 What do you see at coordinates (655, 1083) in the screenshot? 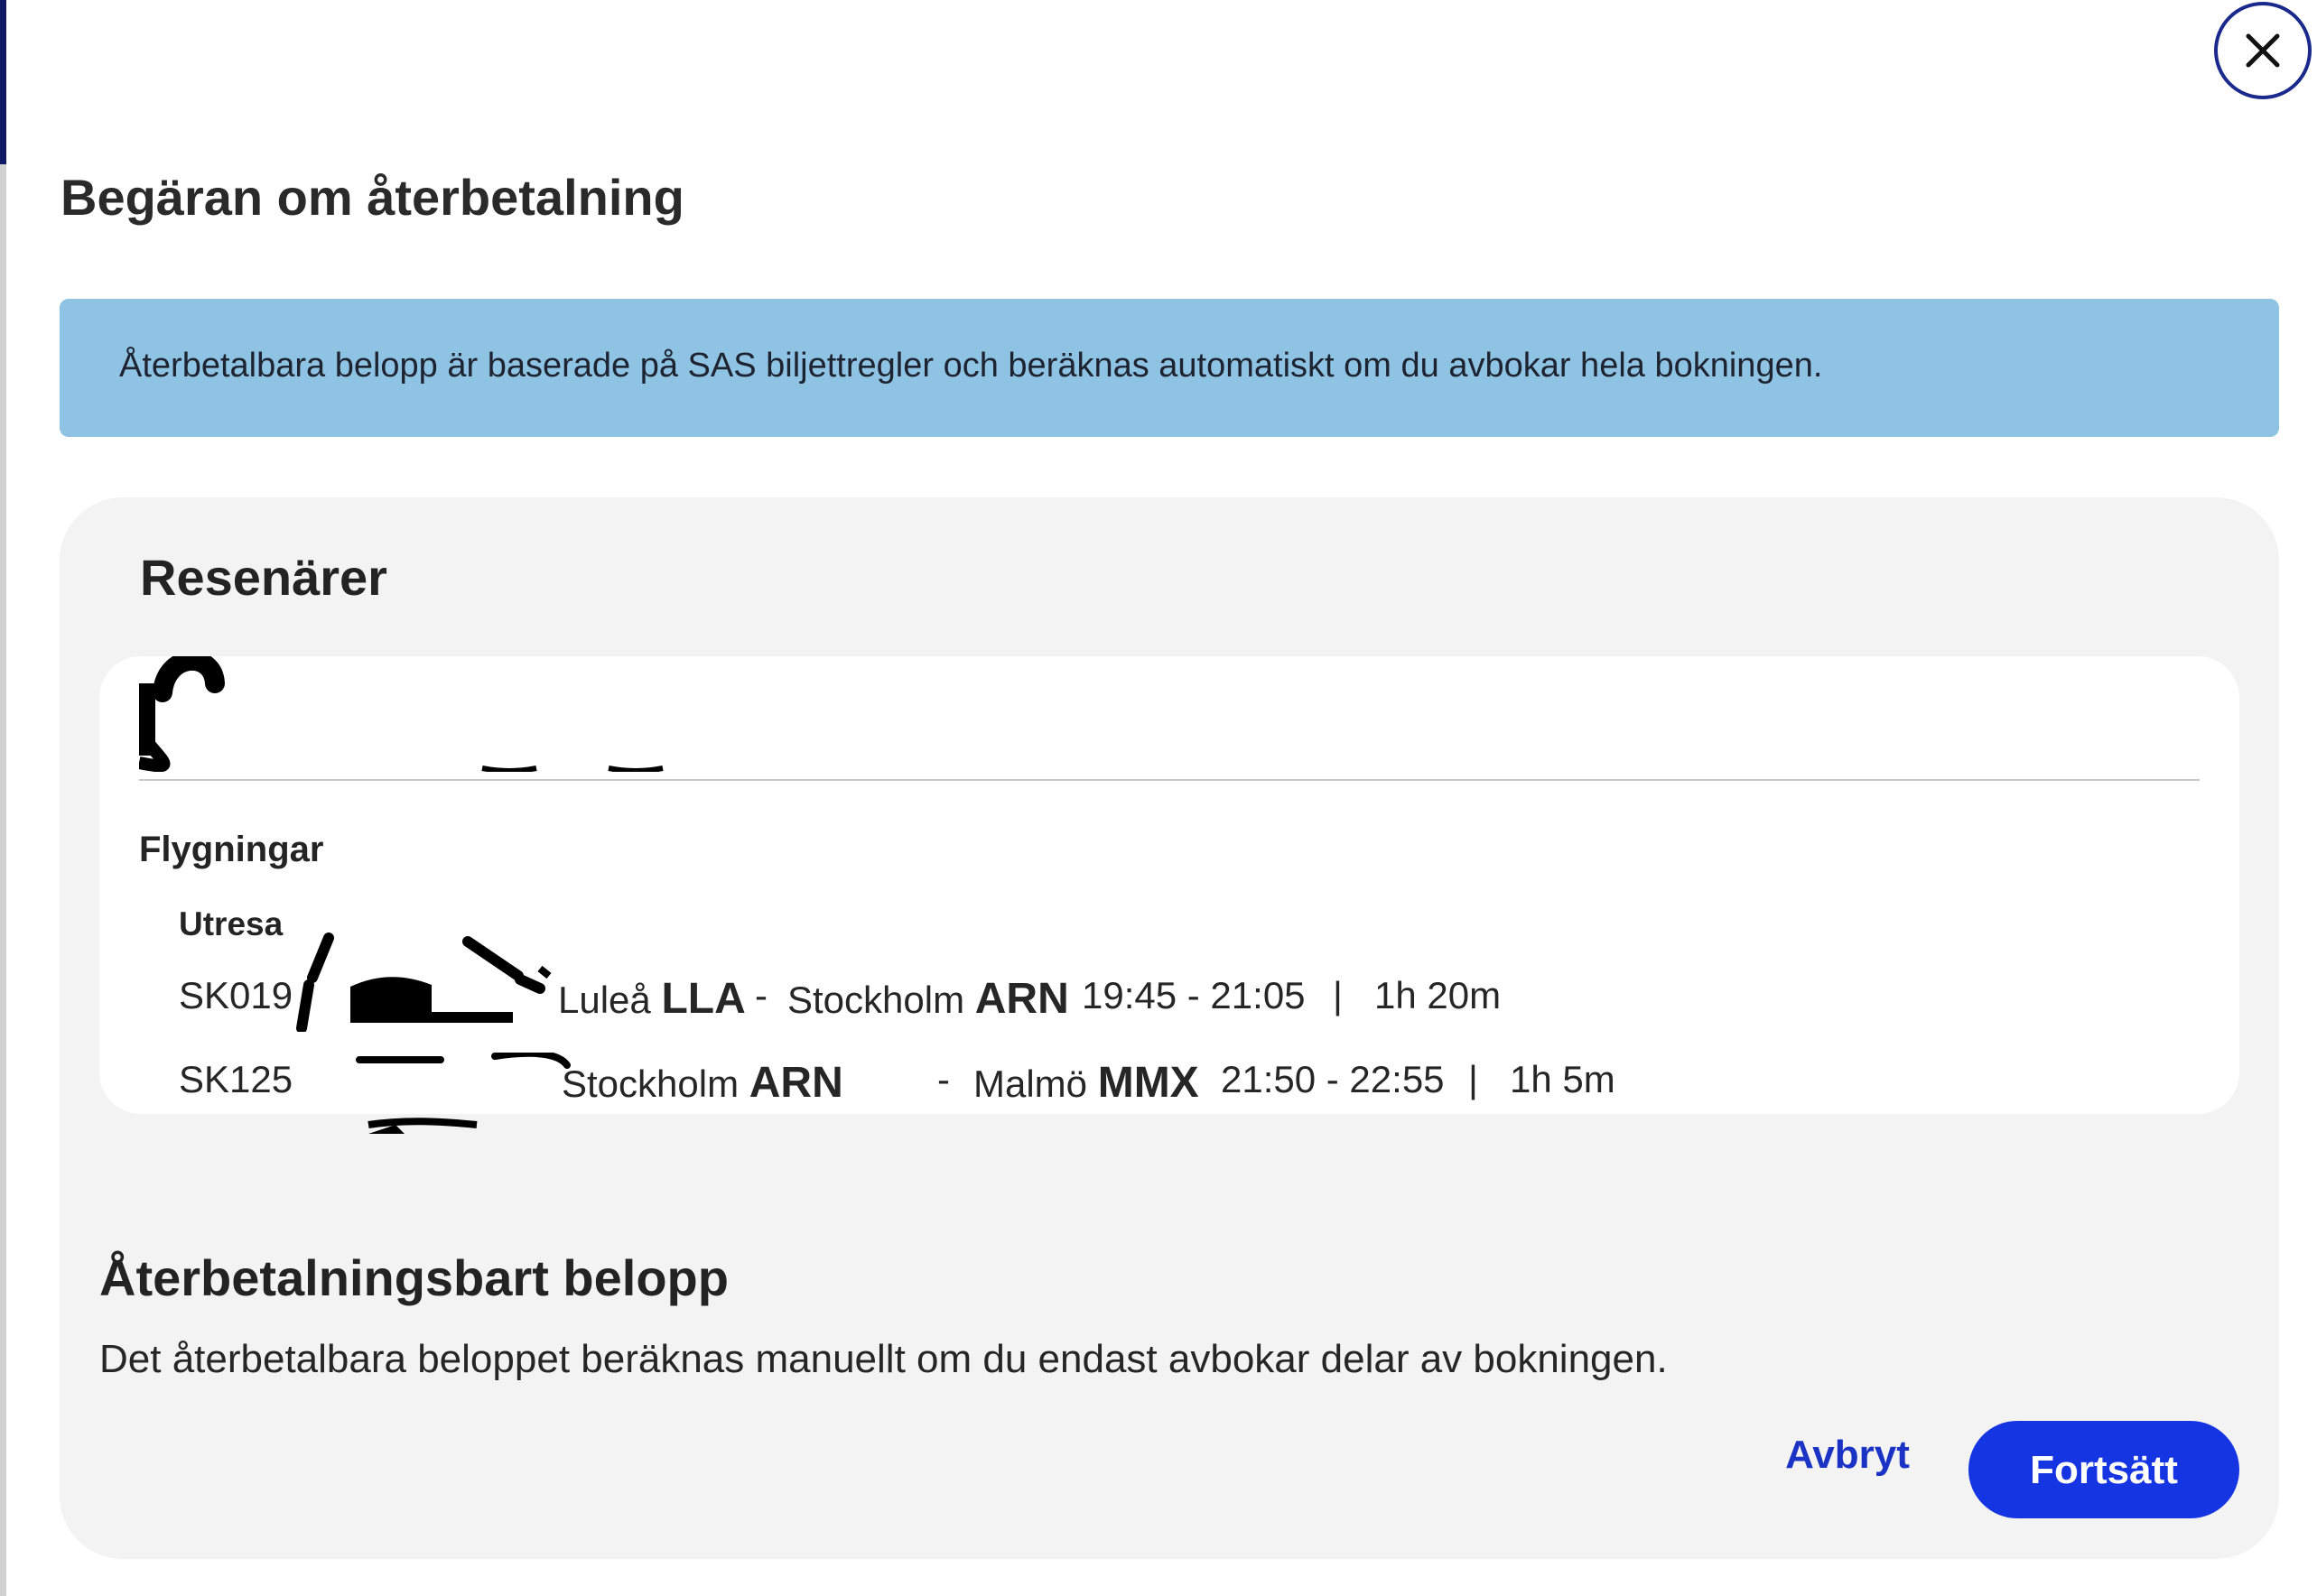
I see `from-city: Stockholm` at bounding box center [655, 1083].